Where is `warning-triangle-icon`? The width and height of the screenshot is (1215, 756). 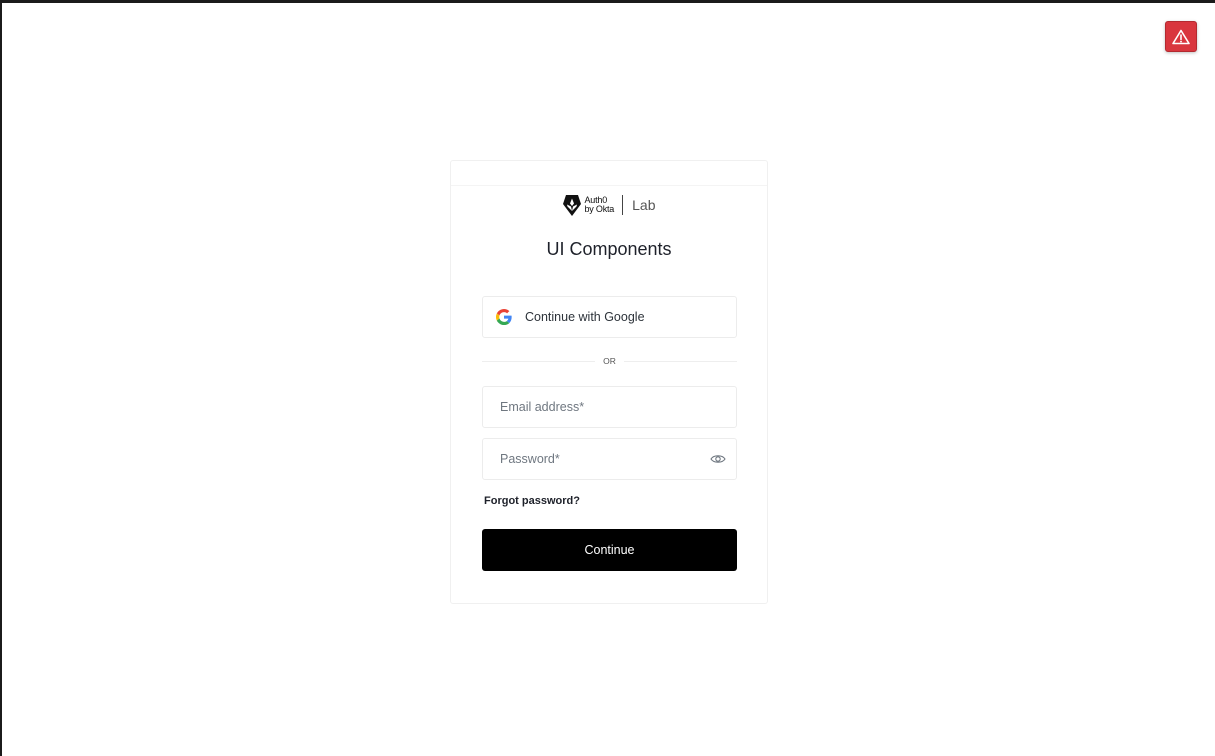
warning-triangle-icon is located at coordinates (1181, 36).